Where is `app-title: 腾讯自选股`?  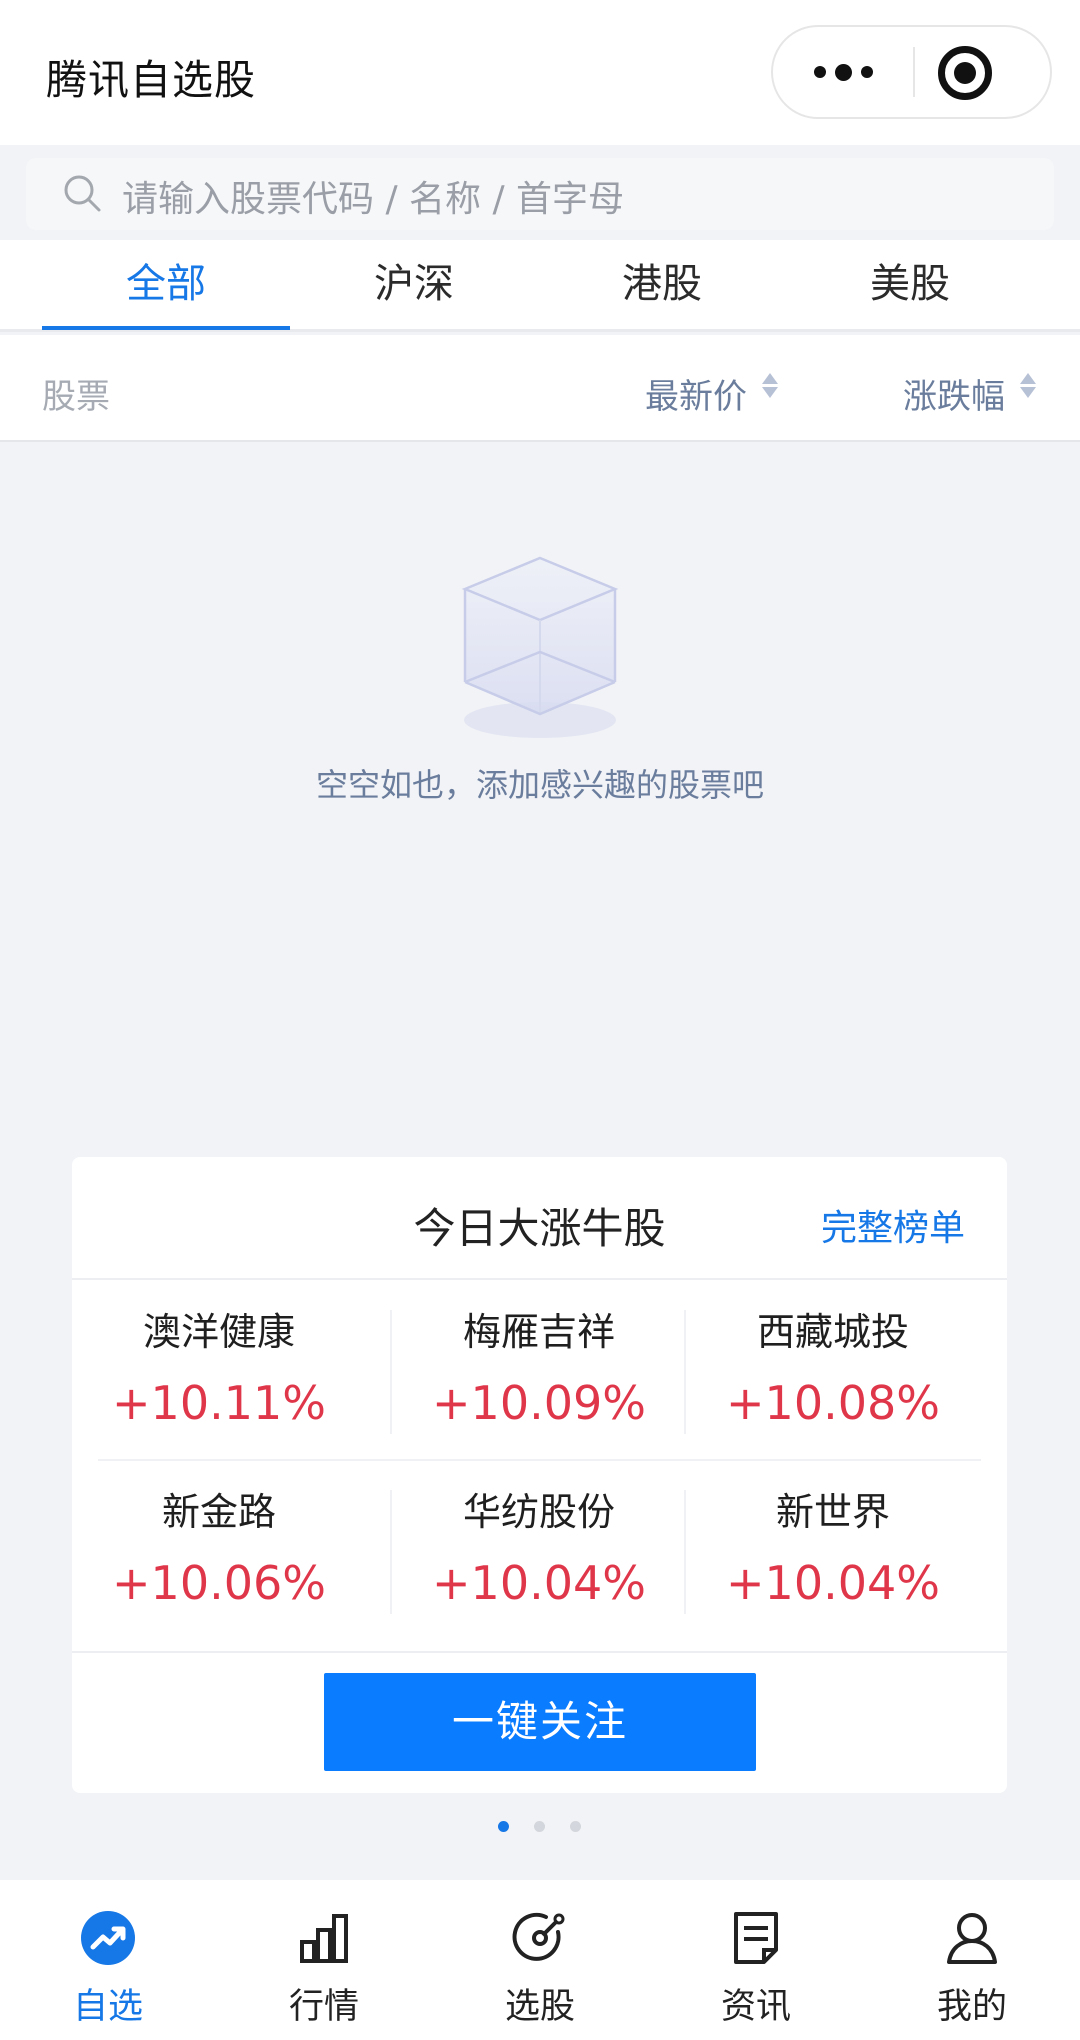 app-title: 腾讯自选股 is located at coordinates (151, 80).